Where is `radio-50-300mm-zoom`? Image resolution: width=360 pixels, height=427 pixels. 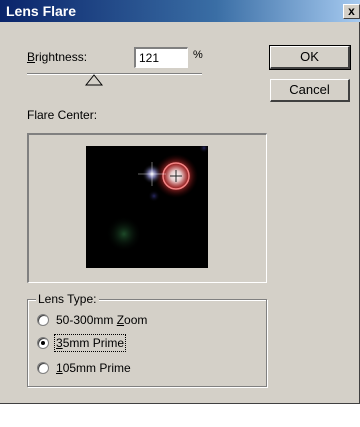 radio-50-300mm-zoom is located at coordinates (43, 320).